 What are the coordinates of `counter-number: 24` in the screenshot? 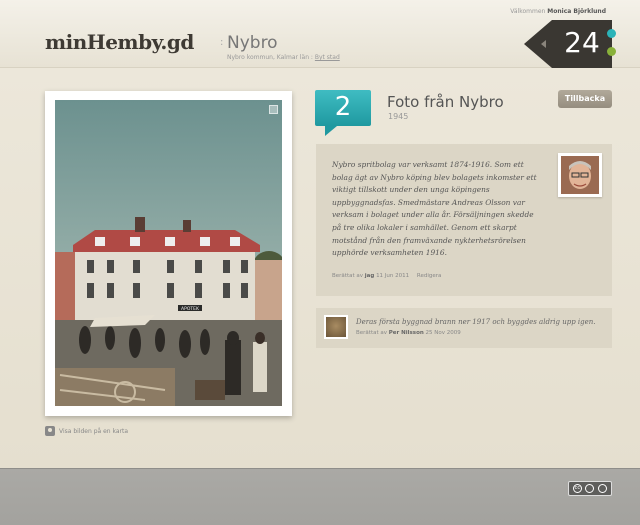 It's located at (582, 42).